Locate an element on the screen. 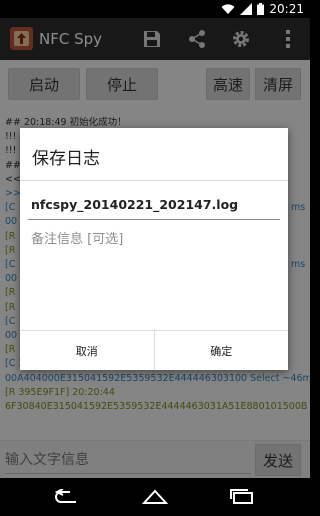 The width and height of the screenshot is (320, 516). filename-field: nfcspy_20140221_202147.log is located at coordinates (154, 207).